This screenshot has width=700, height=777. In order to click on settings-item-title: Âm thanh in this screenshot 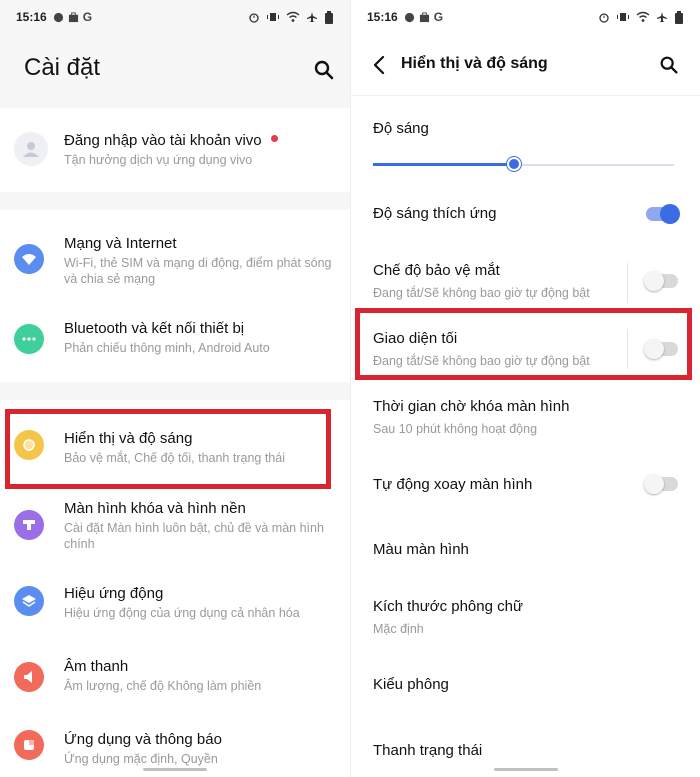, I will do `click(96, 666)`.